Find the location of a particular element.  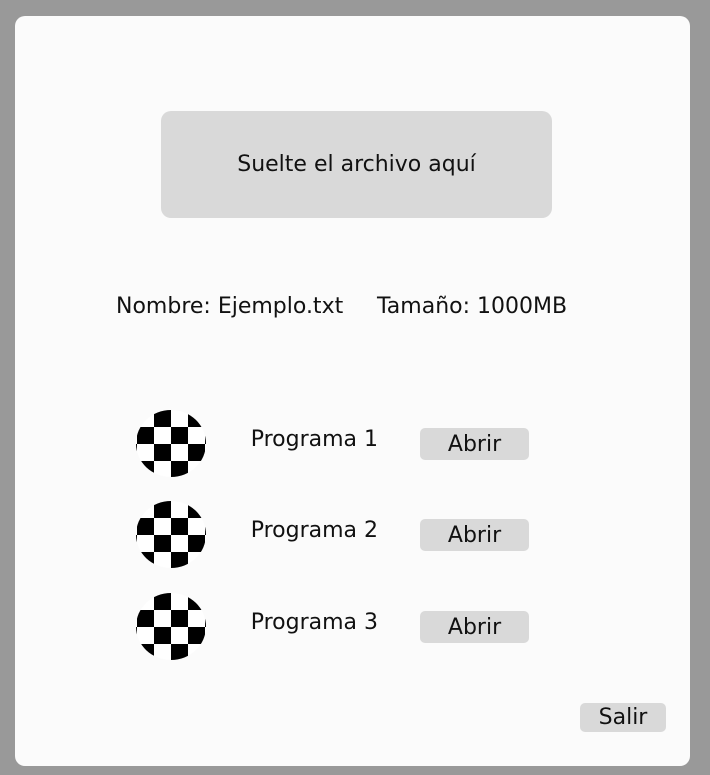

open-program-3-button: Abrir is located at coordinates (474, 627).